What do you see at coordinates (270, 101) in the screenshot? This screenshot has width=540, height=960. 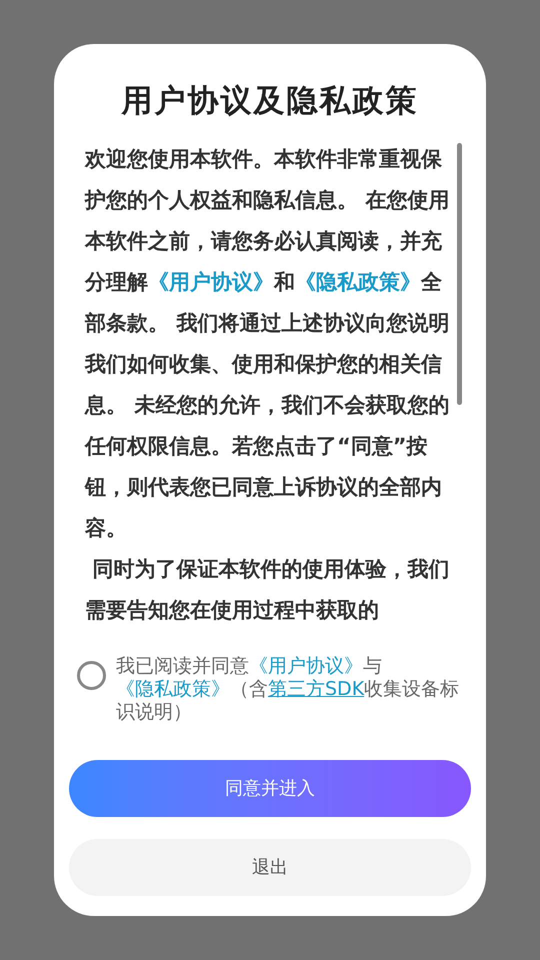 I see `dialog-title: 用户协议及隐私政策` at bounding box center [270, 101].